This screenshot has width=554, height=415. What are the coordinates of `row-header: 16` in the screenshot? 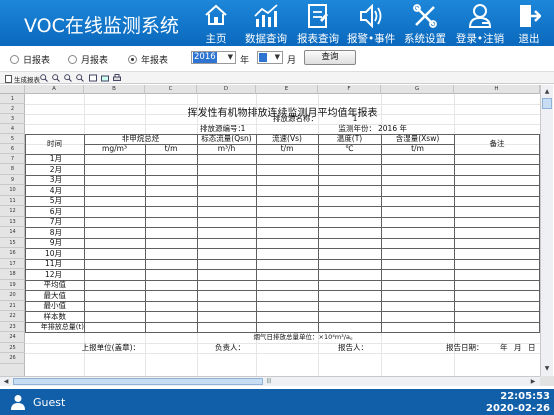 It's located at (12, 253).